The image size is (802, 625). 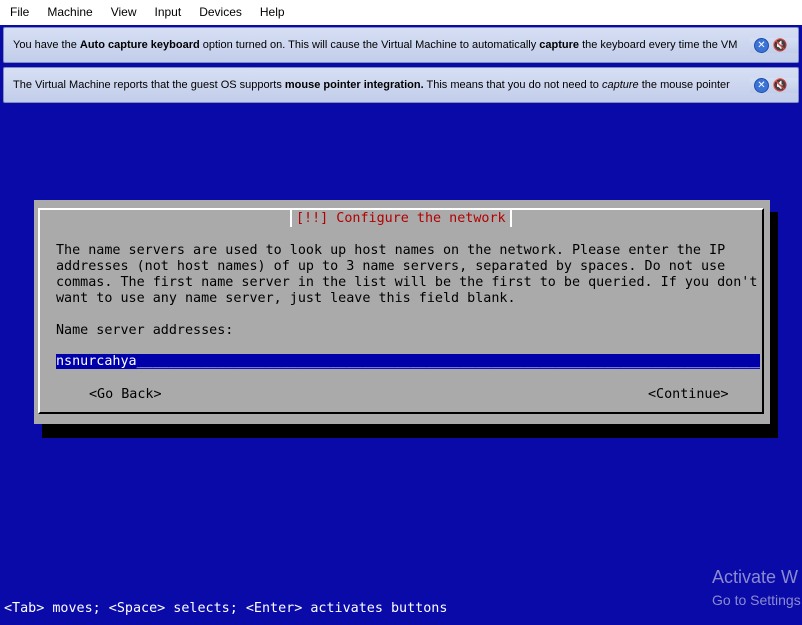 I want to click on menu-view: View, so click(x=124, y=12).